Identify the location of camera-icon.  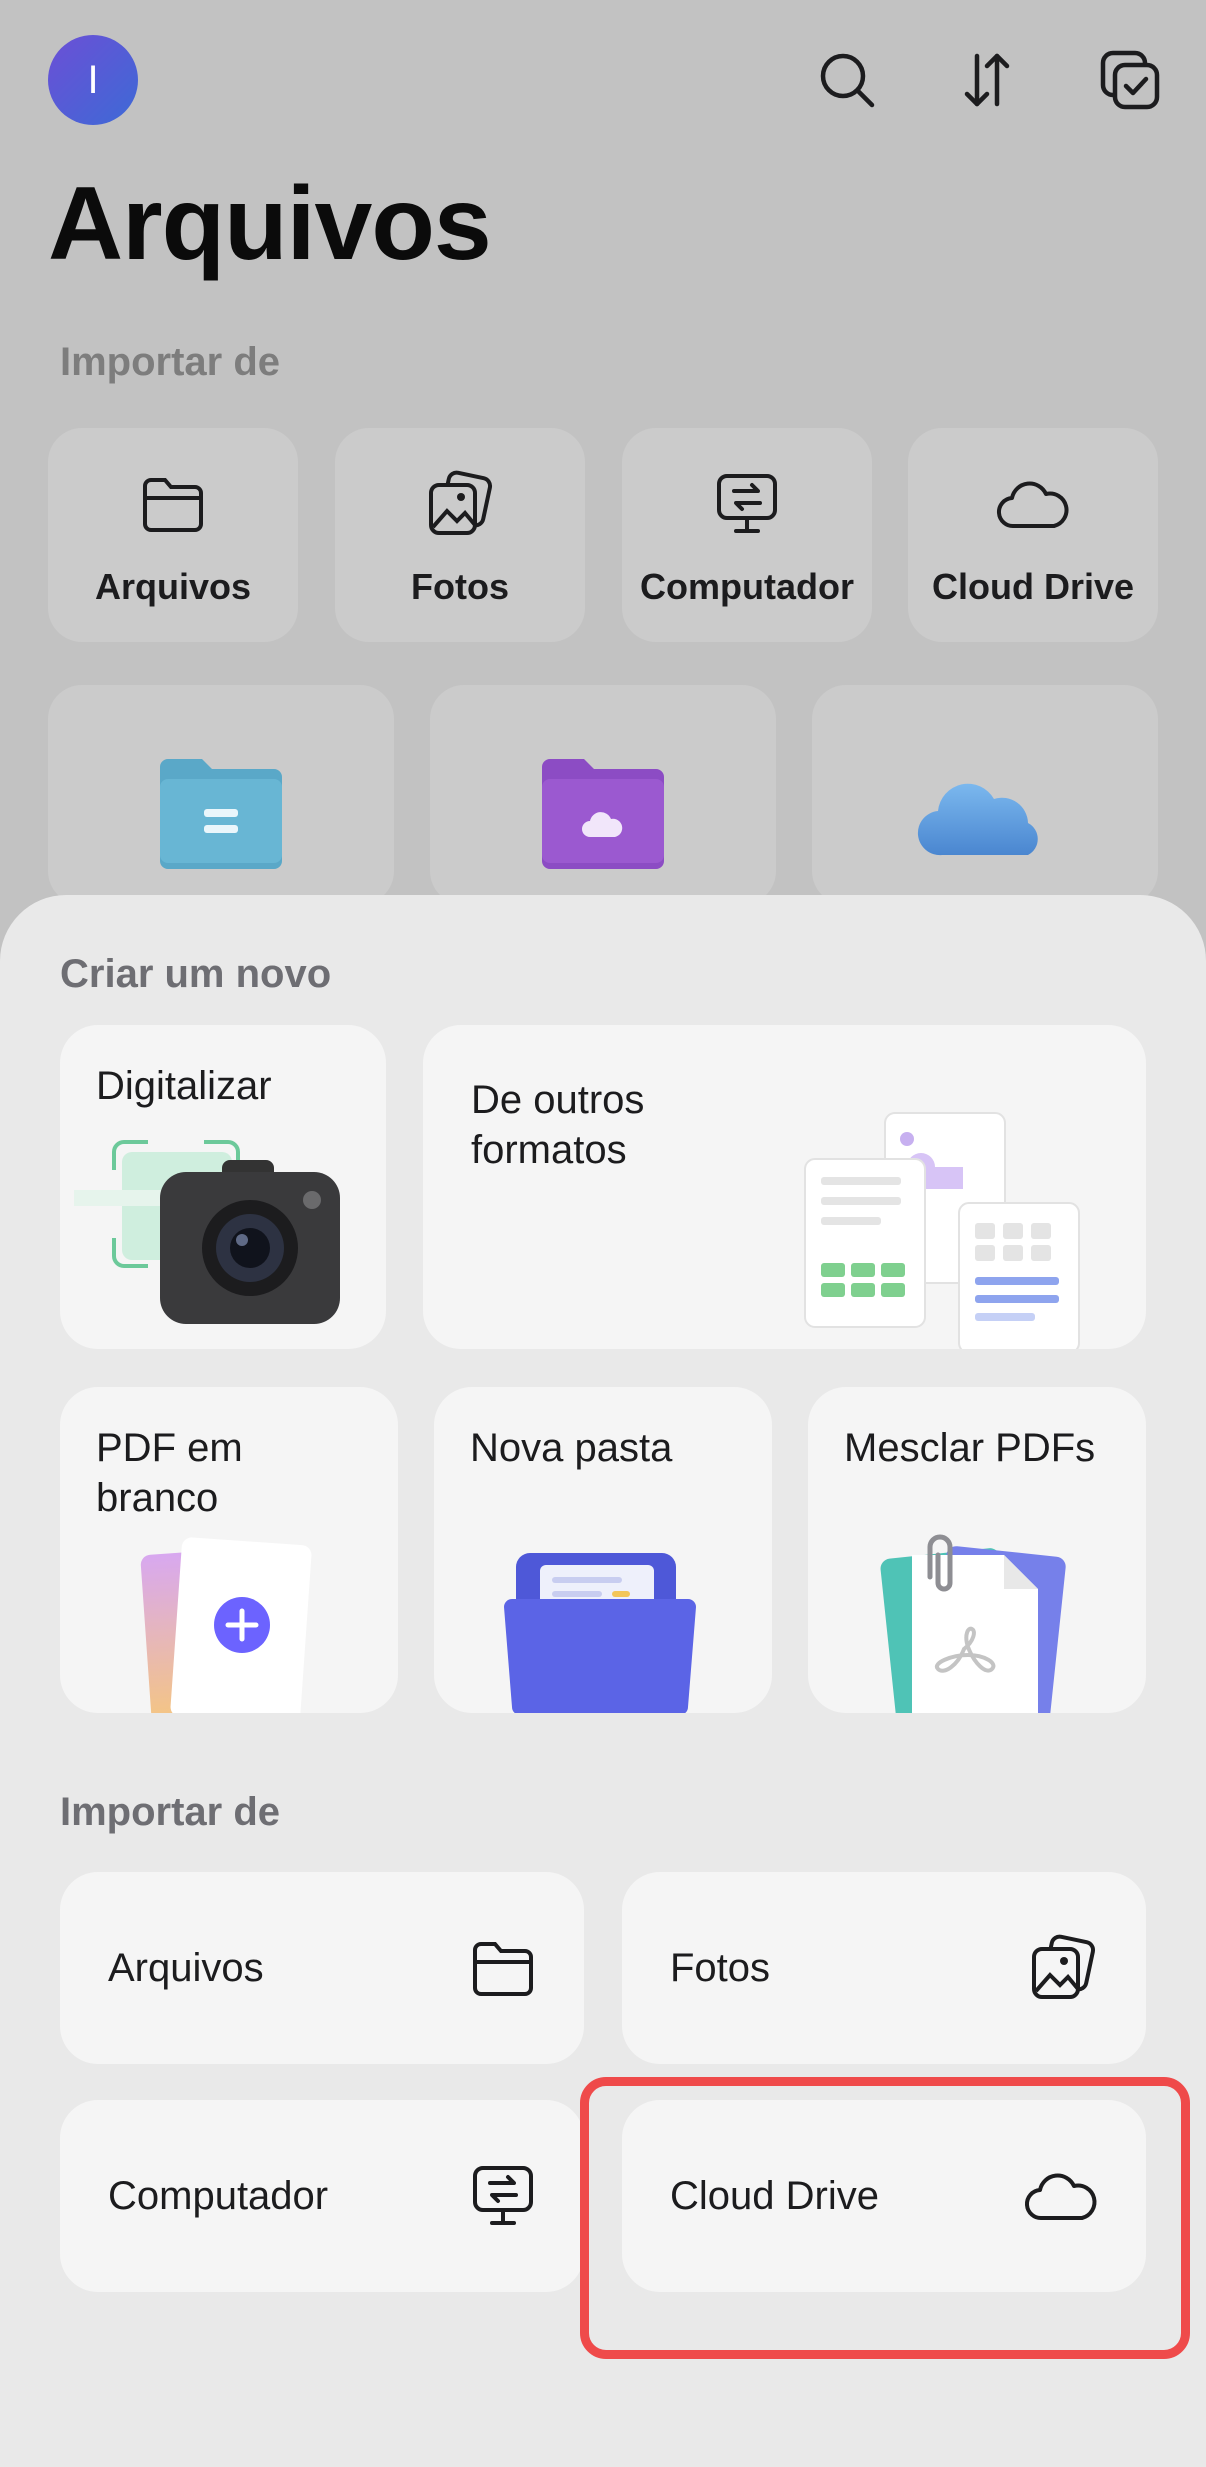
(207, 1232).